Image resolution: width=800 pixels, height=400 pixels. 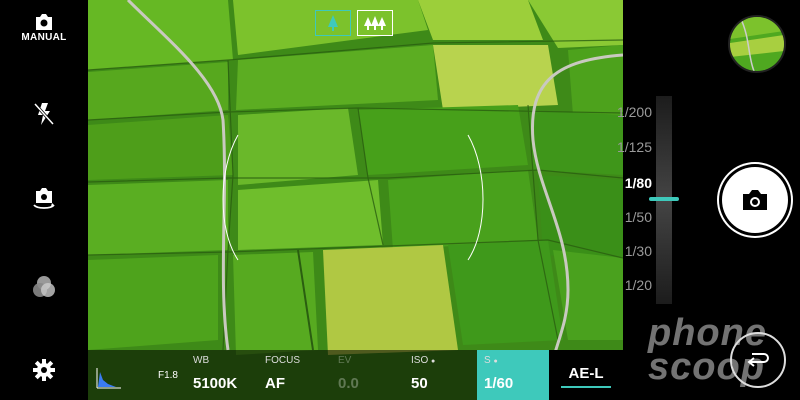 I want to click on shutter-tick: 1/200, so click(x=622, y=112).